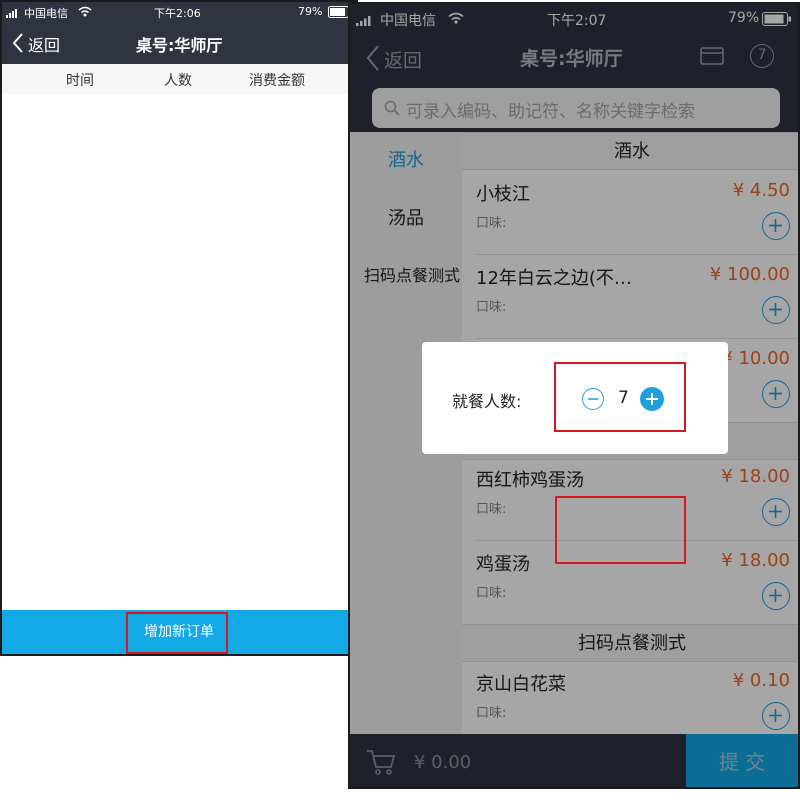  I want to click on column-header-time: 时间, so click(80, 81).